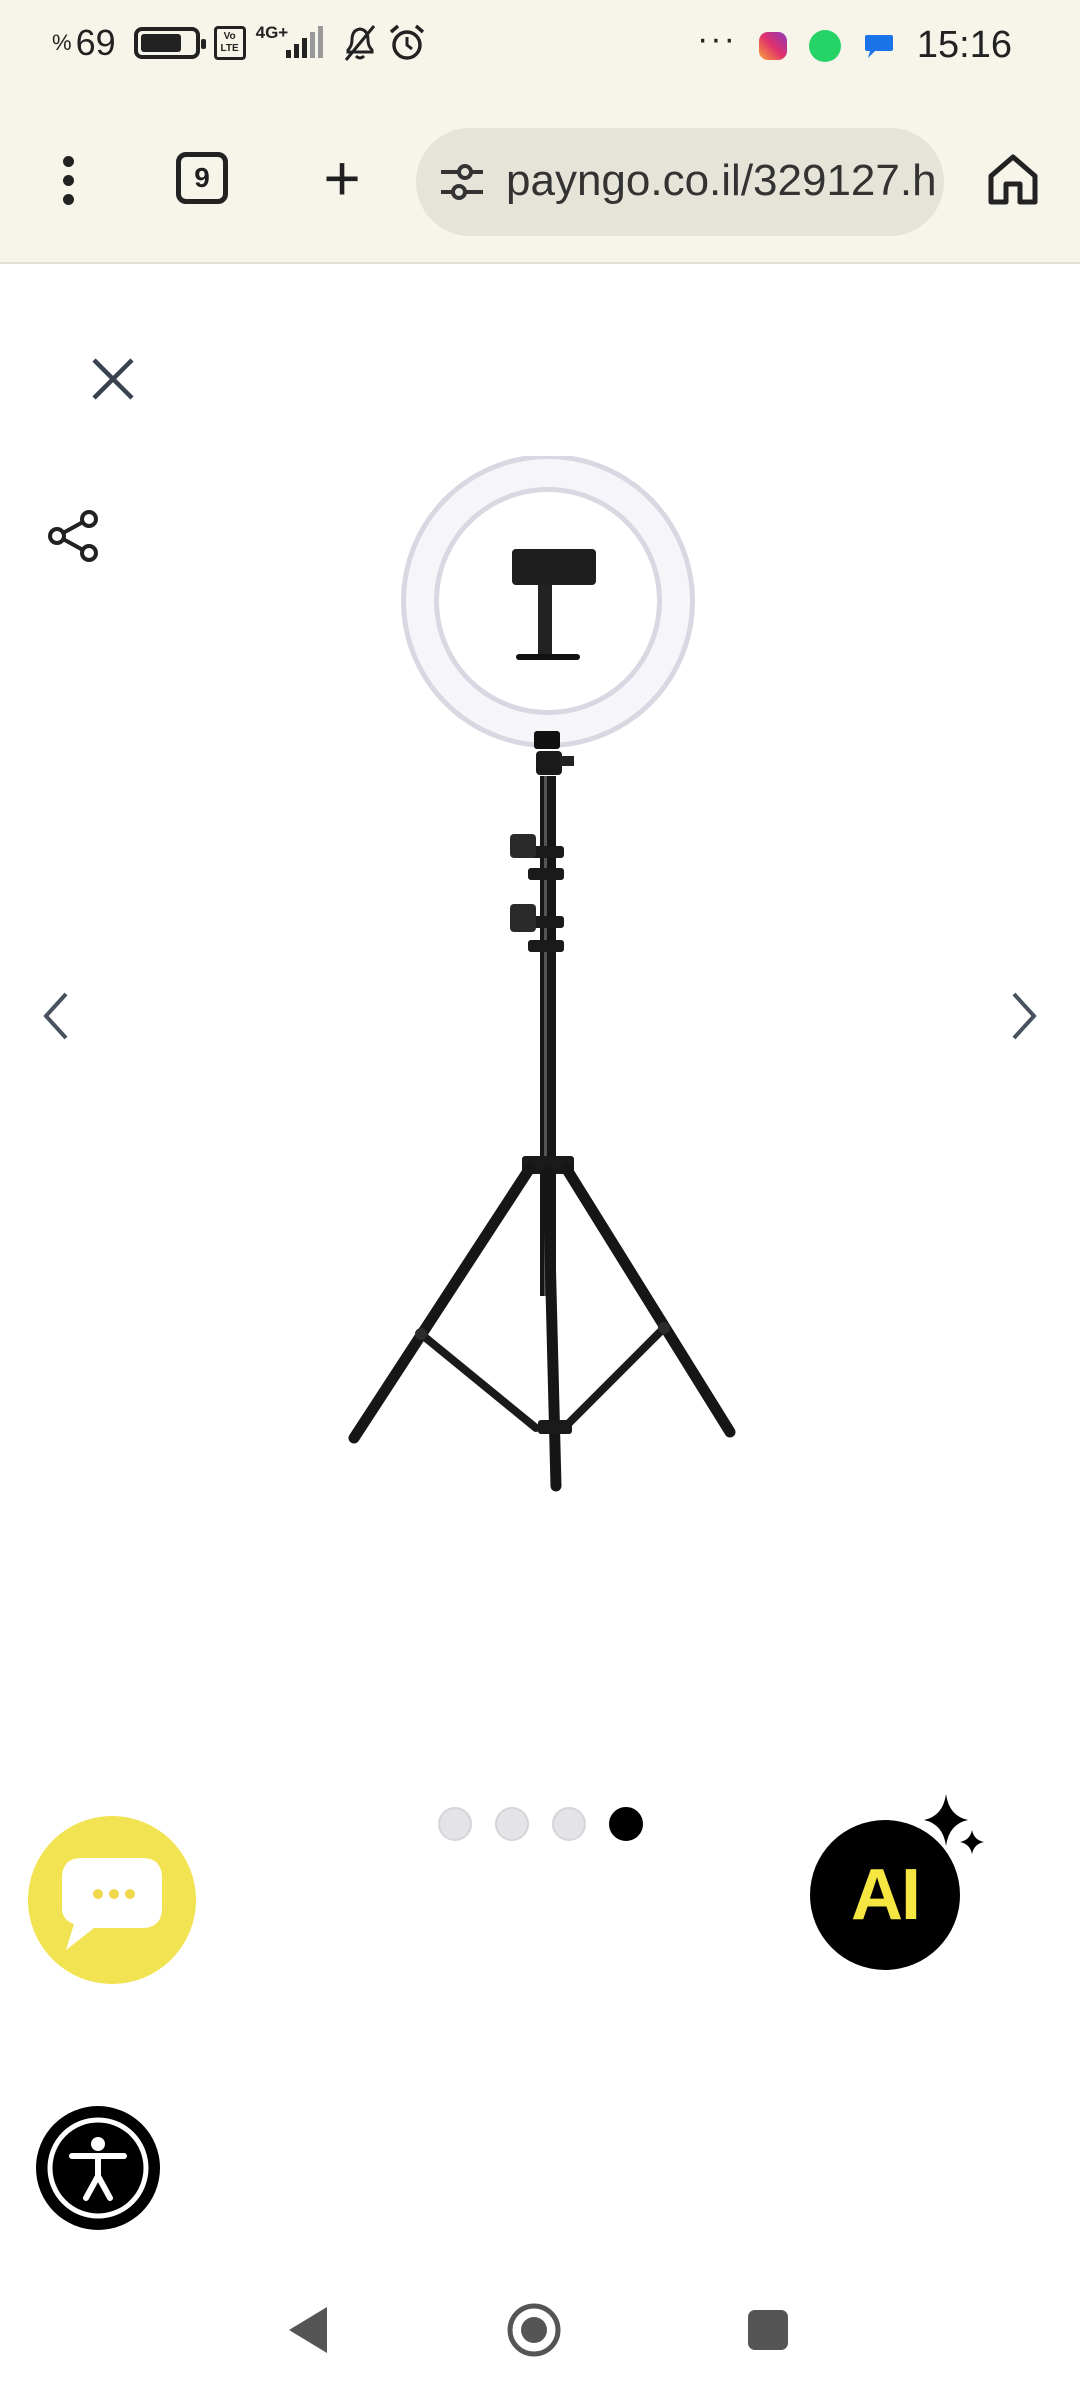  What do you see at coordinates (768, 2330) in the screenshot?
I see `recents-icon` at bounding box center [768, 2330].